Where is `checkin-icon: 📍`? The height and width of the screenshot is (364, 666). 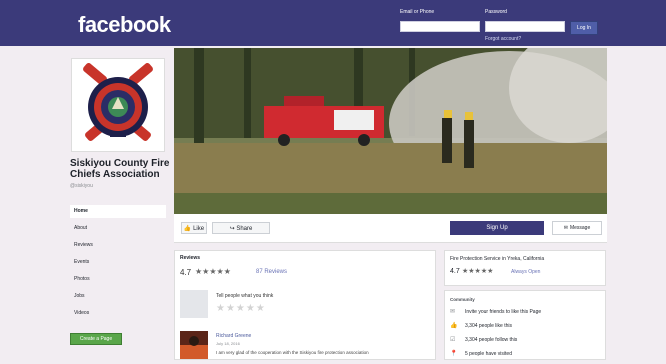
checkin-icon: 📍 is located at coordinates (454, 354).